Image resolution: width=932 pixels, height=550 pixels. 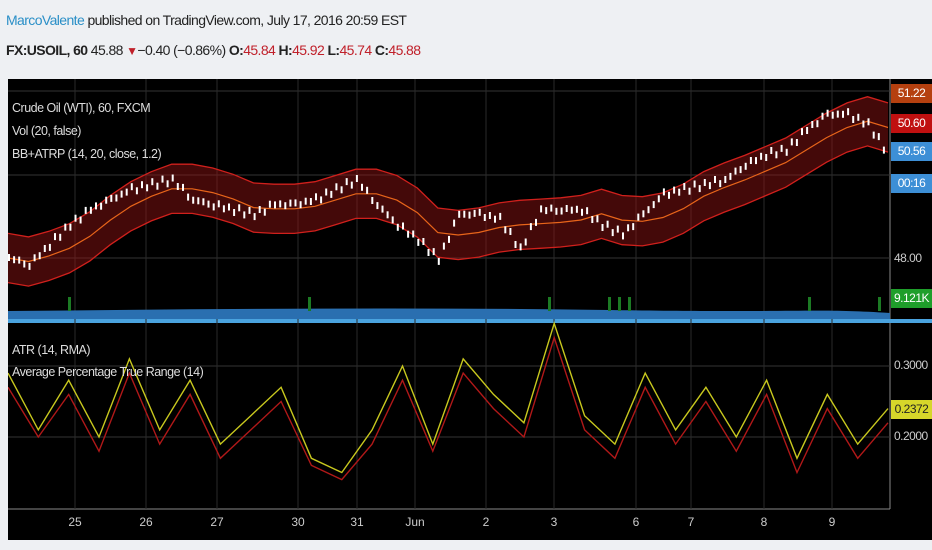 What do you see at coordinates (45, 20) in the screenshot?
I see `author-link: MarcoValente` at bounding box center [45, 20].